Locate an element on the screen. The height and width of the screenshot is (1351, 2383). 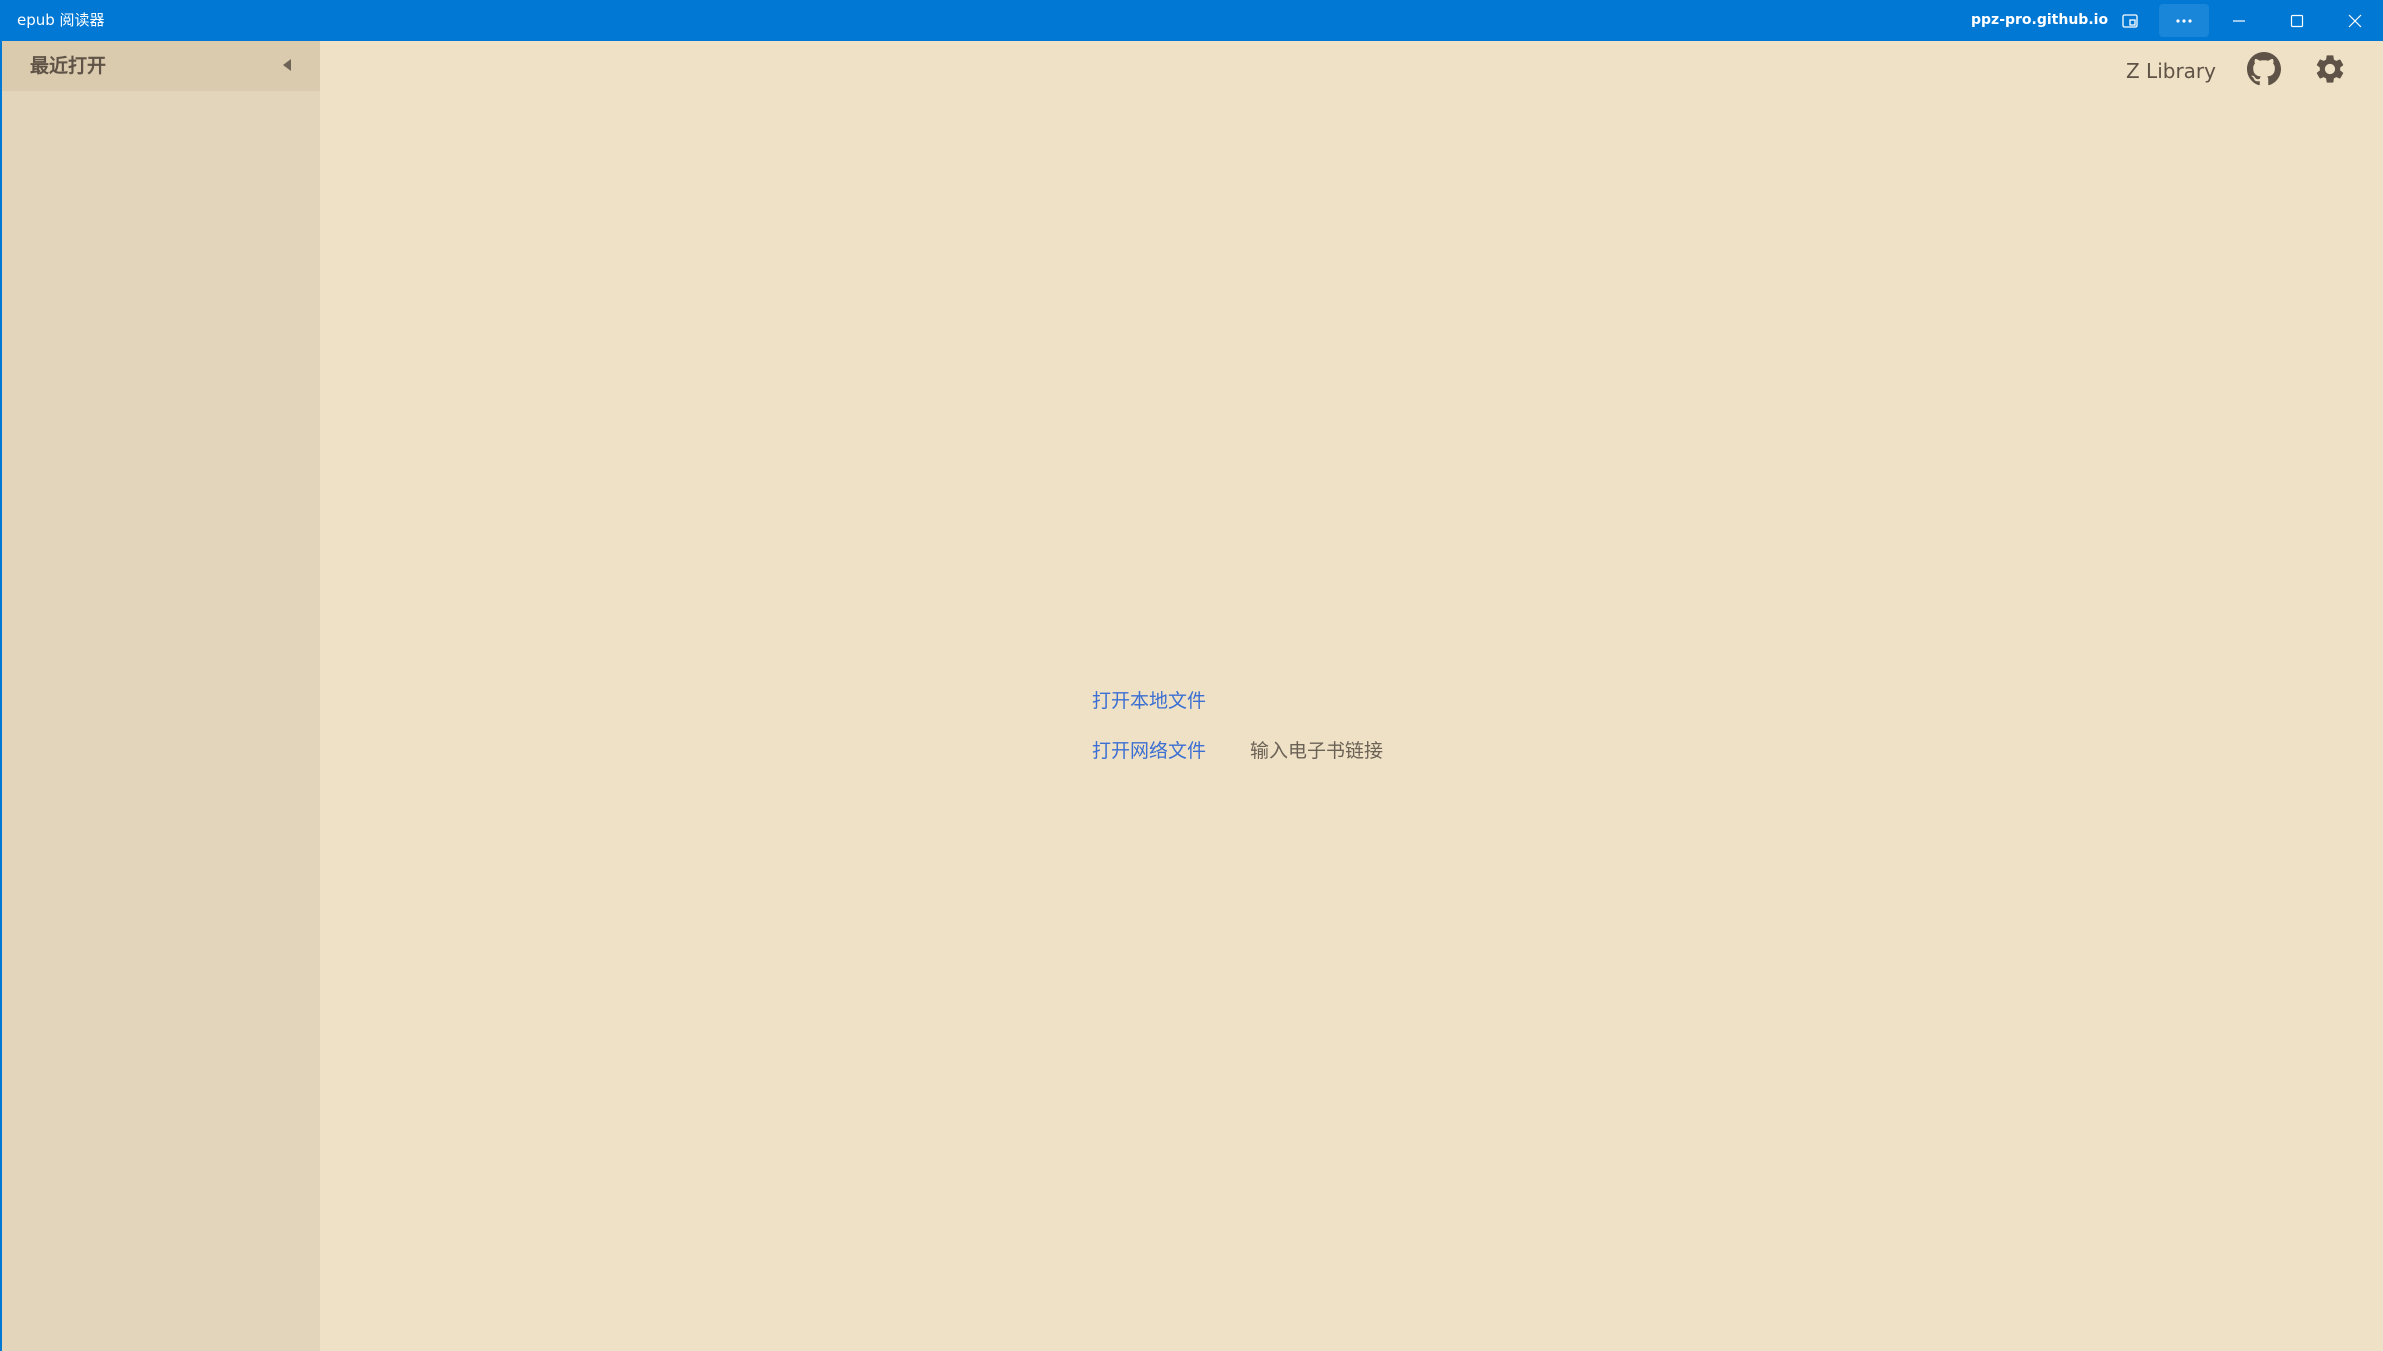
app-title: epub 阅读器 is located at coordinates (61, 20).